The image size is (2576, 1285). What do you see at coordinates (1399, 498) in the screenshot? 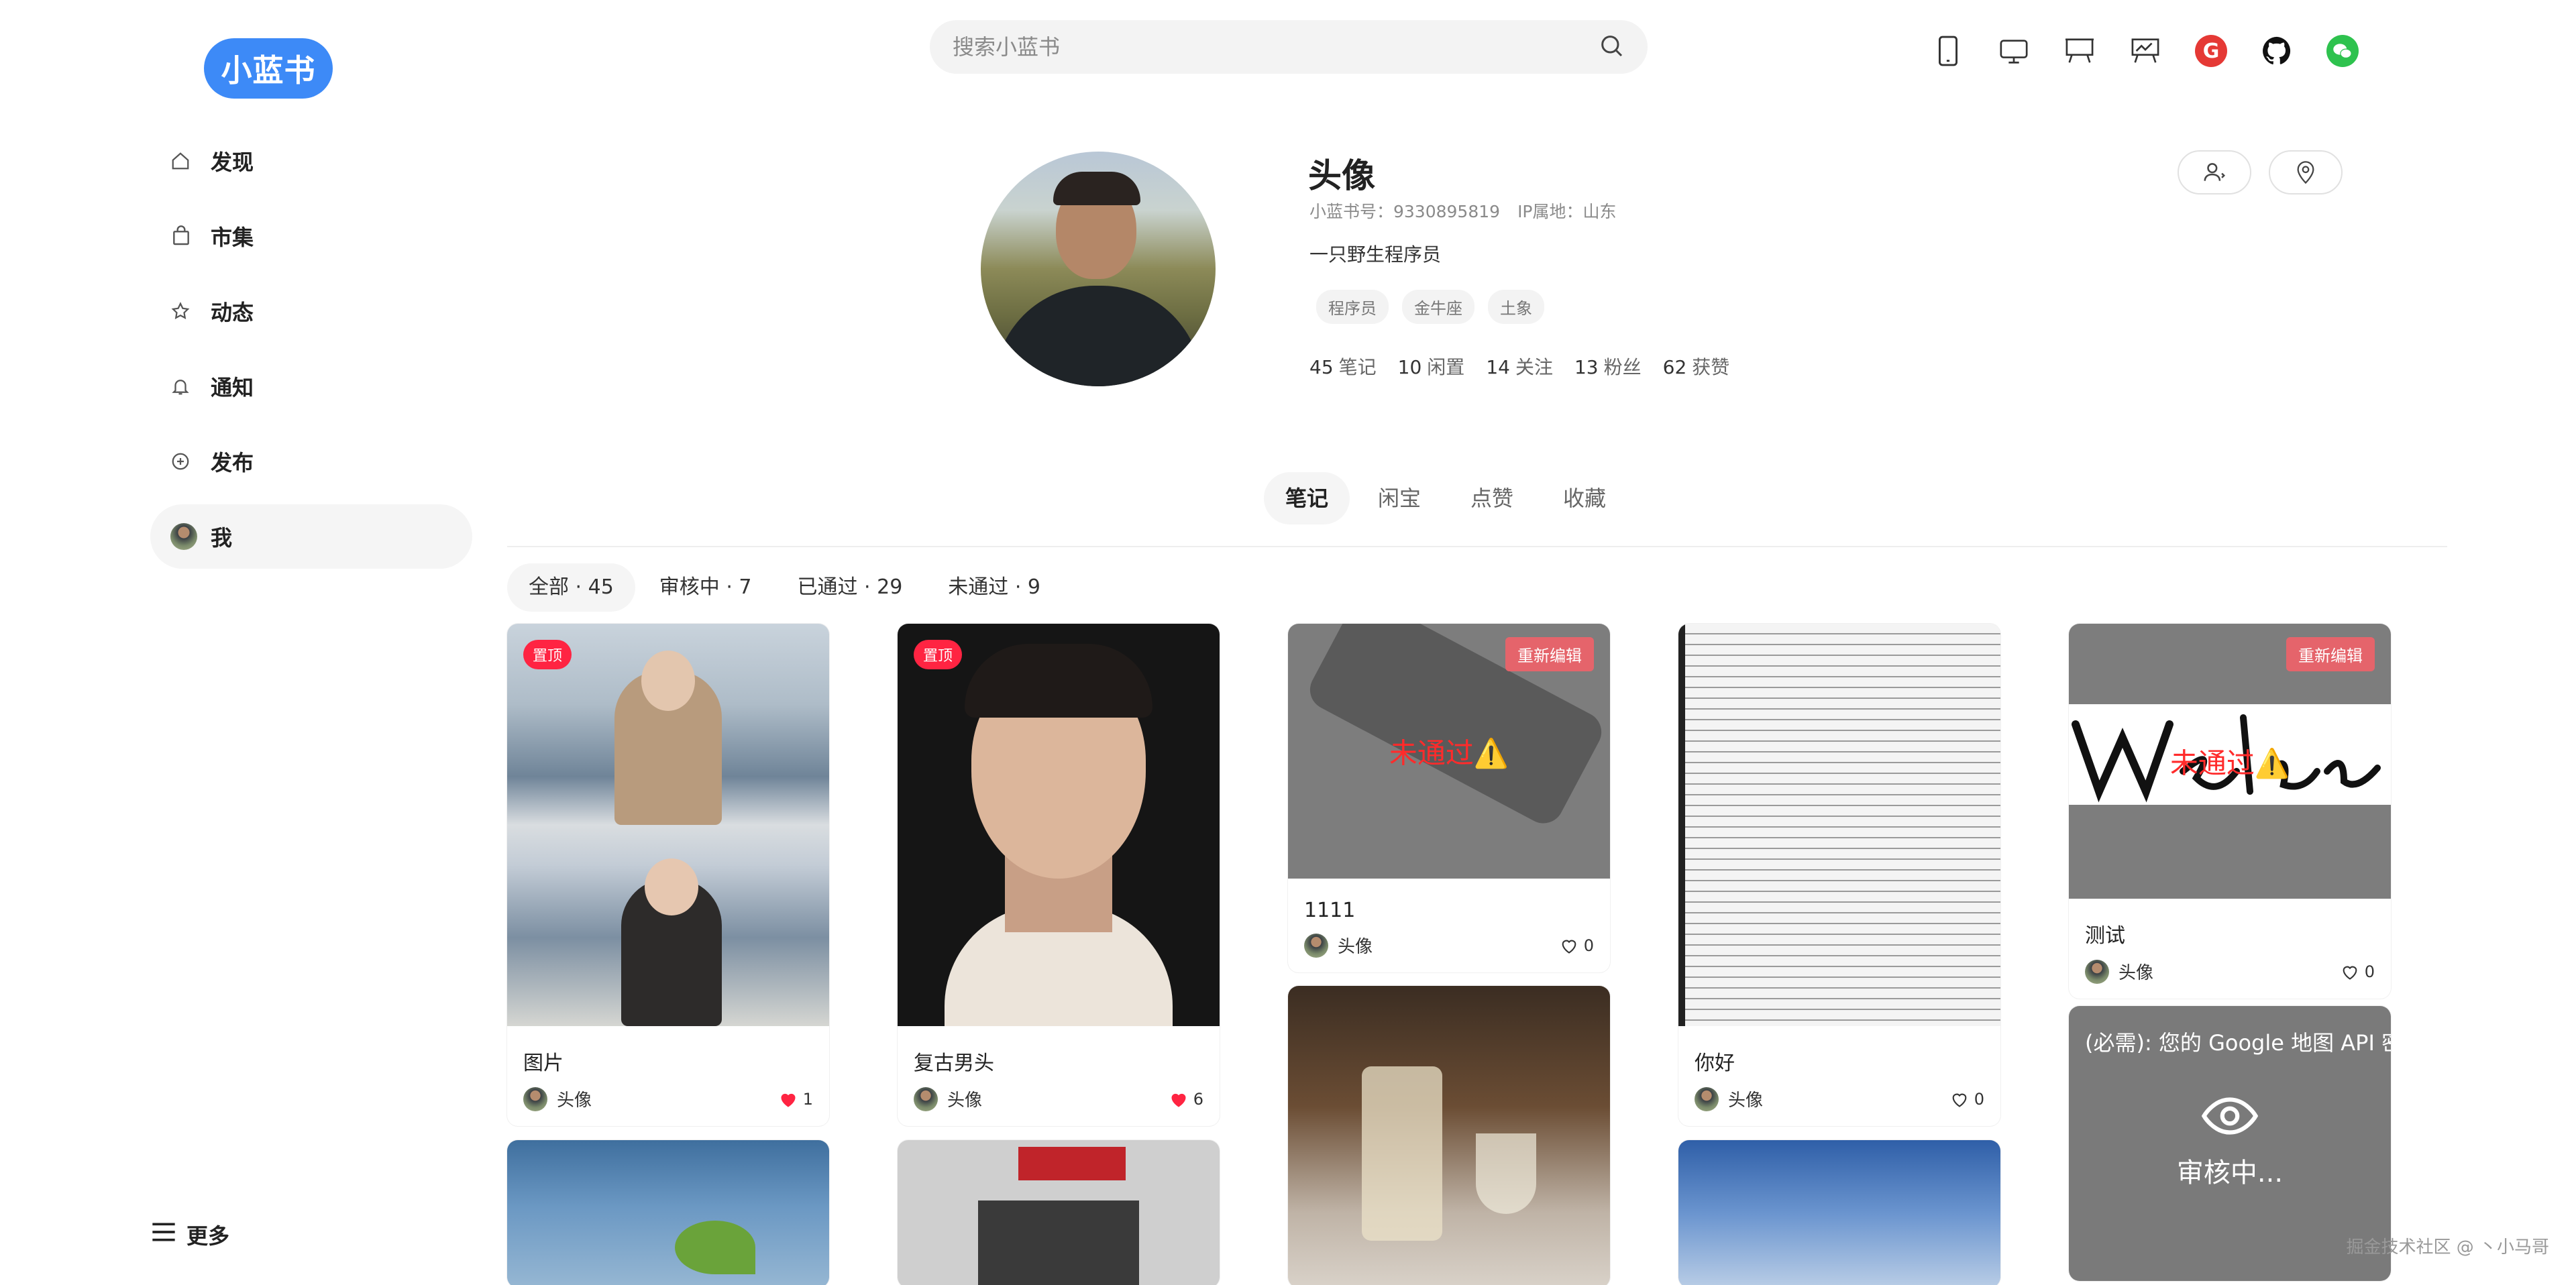
I see `tab-idle: 闲宝` at bounding box center [1399, 498].